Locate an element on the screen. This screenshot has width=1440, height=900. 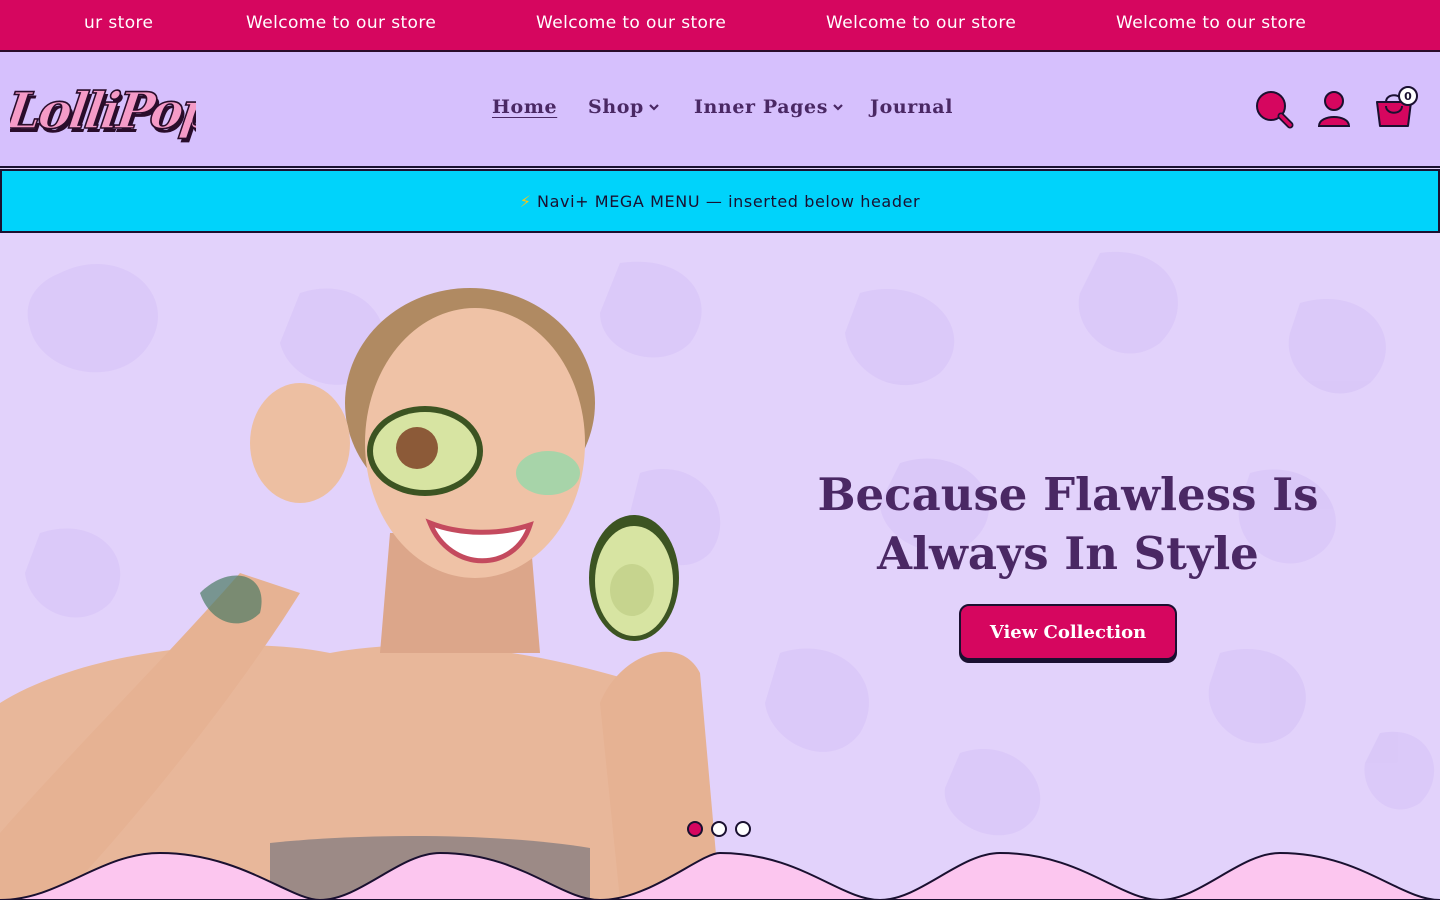
search-icon is located at coordinates (1274, 109).